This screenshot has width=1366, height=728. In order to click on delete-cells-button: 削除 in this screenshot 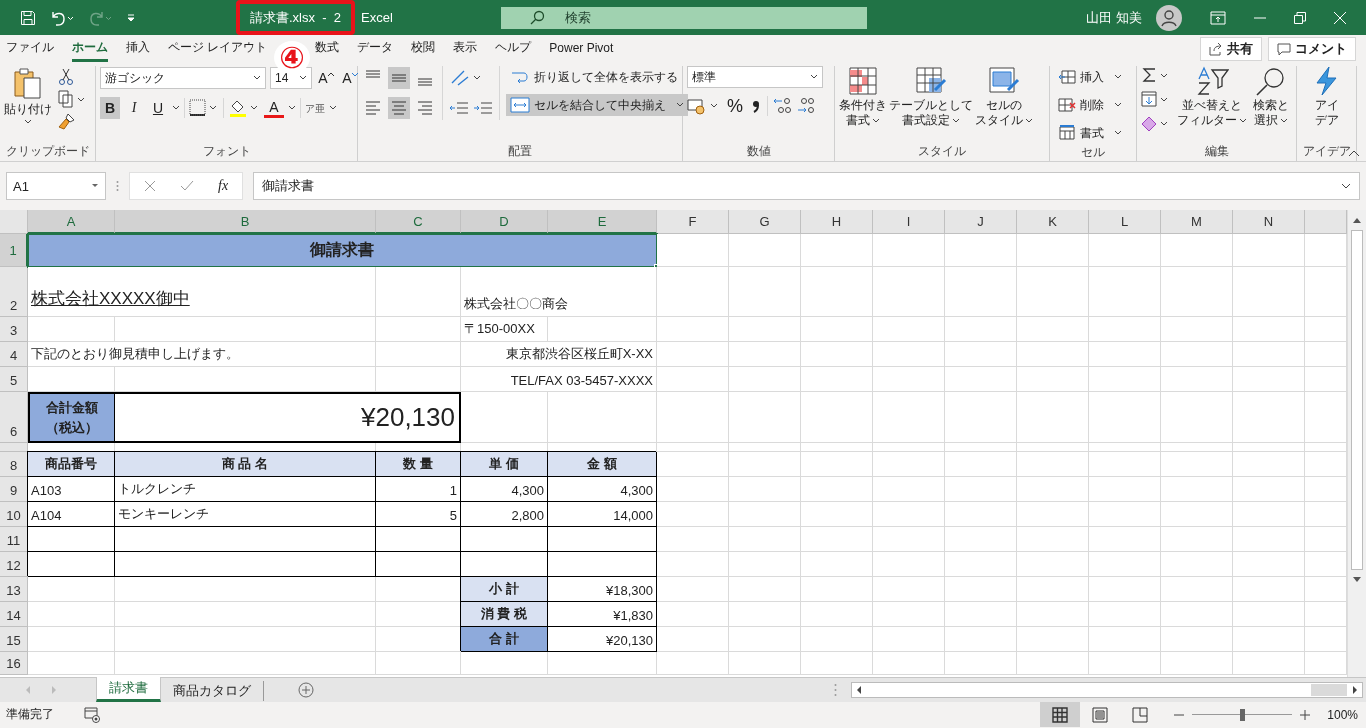, I will do `click(1090, 105)`.